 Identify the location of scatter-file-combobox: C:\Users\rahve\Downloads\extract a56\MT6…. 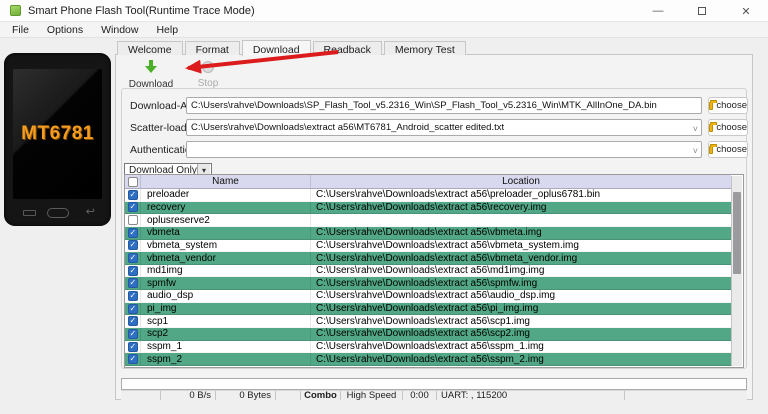
(444, 127).